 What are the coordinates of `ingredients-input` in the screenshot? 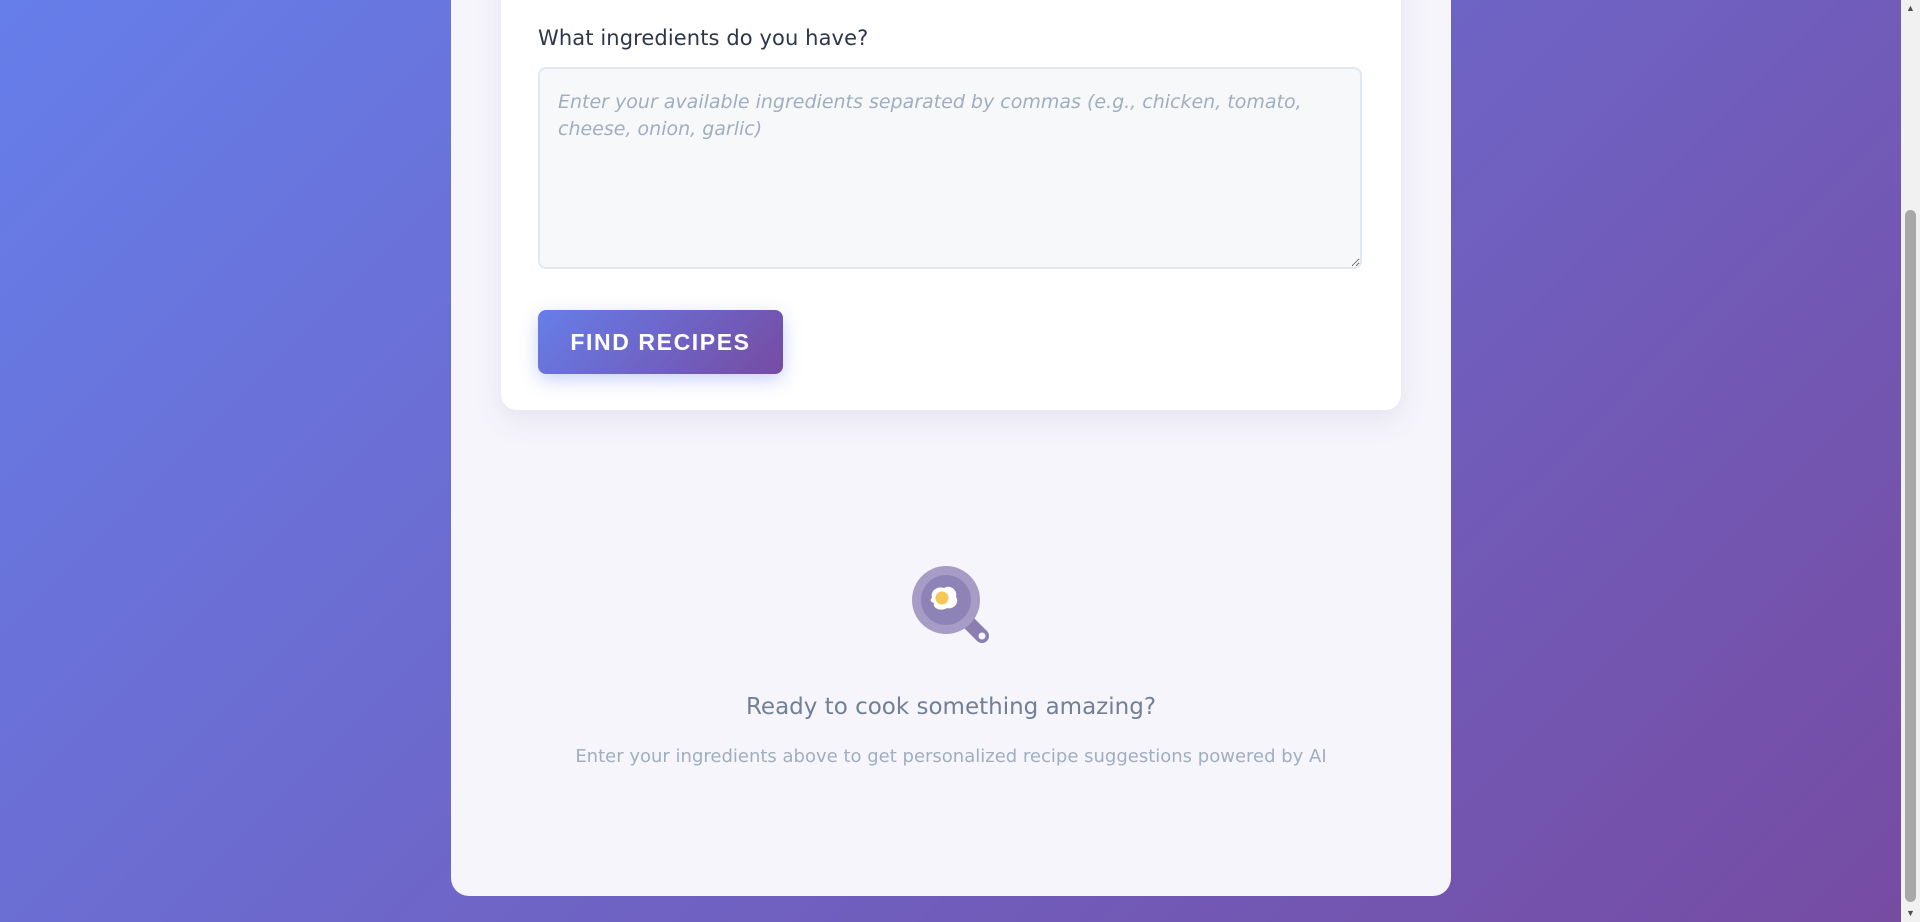 It's located at (950, 168).